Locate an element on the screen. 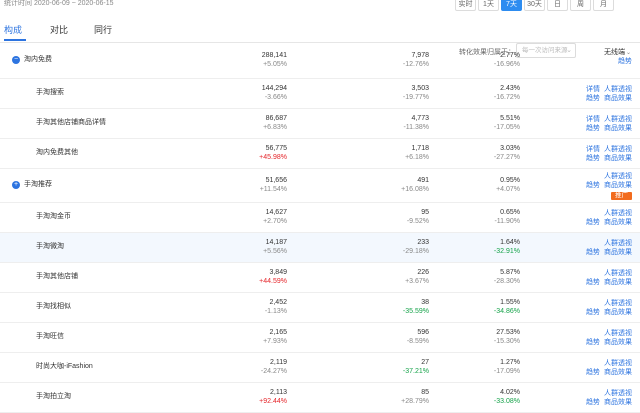 This screenshot has height=413, width=640. metric-cell-m2: 3,503 -19.77% is located at coordinates (389, 93).